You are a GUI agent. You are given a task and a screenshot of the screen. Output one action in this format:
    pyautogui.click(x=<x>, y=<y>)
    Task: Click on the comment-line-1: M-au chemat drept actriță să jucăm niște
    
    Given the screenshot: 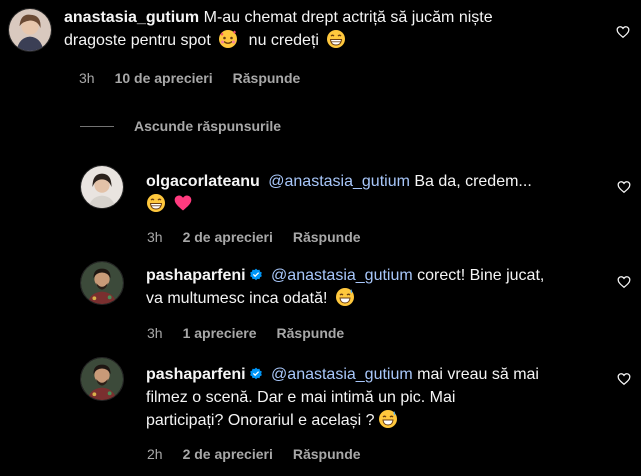 What is the action you would take?
    pyautogui.click(x=348, y=17)
    